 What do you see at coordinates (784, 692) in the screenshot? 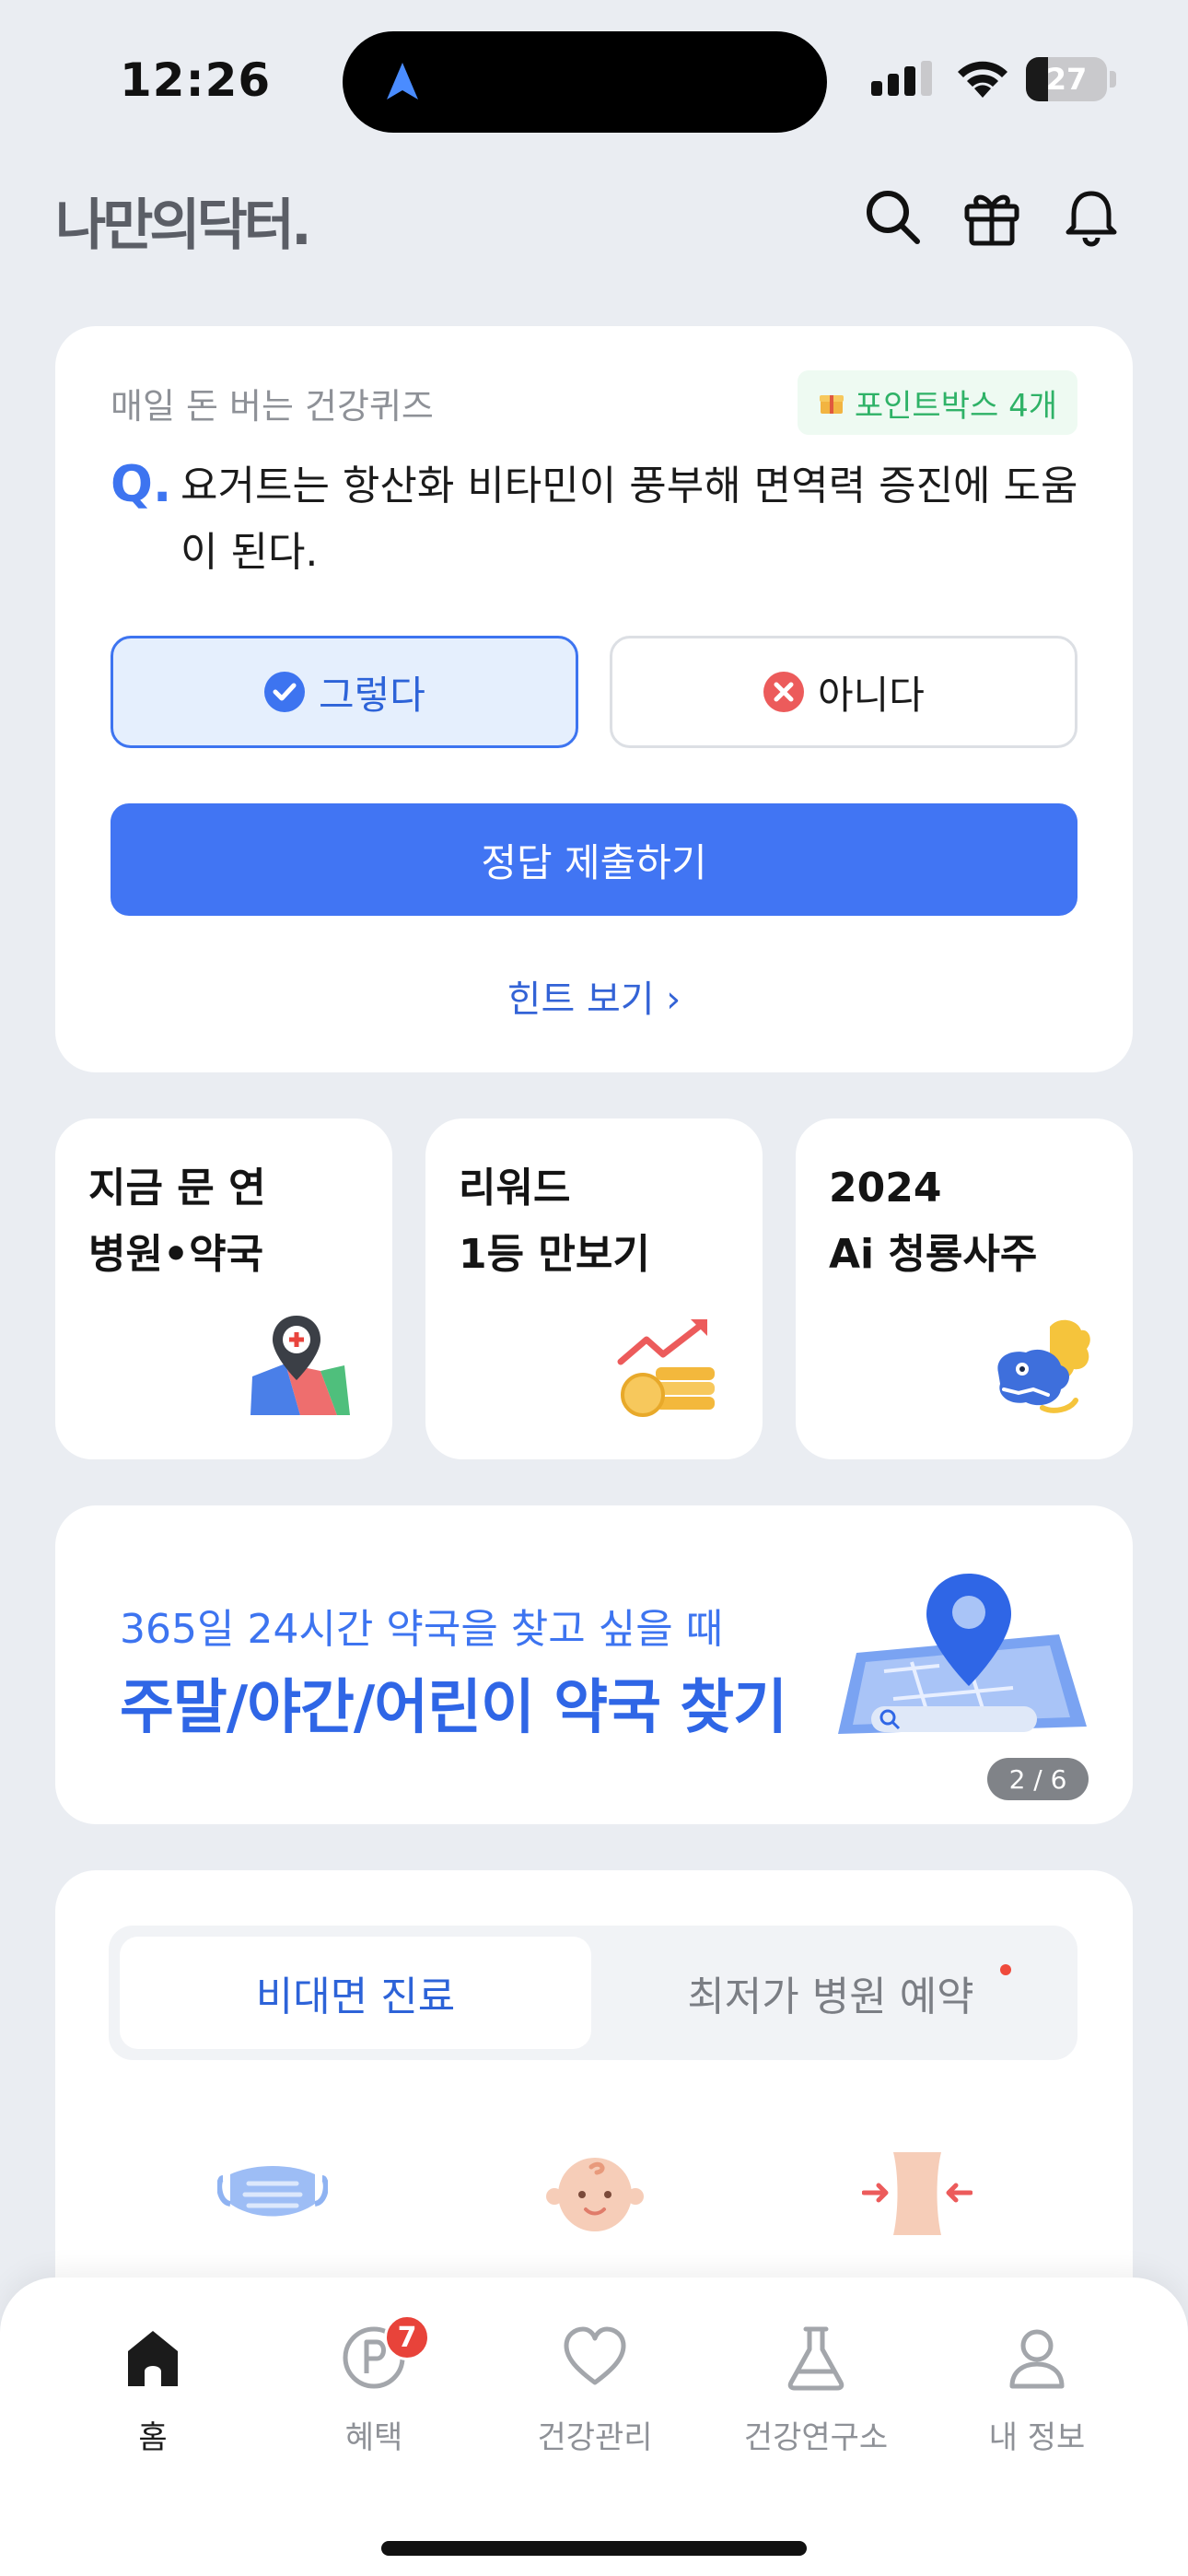
I see `x-circle-icon` at bounding box center [784, 692].